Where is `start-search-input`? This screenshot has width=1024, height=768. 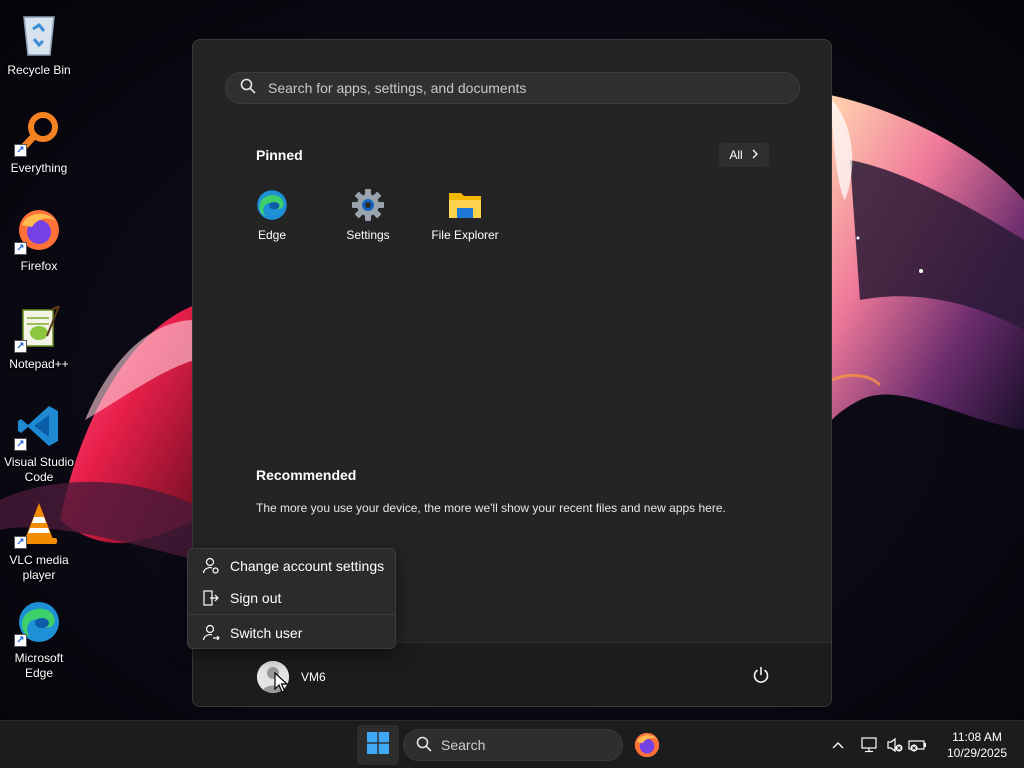 start-search-input is located at coordinates (518, 88).